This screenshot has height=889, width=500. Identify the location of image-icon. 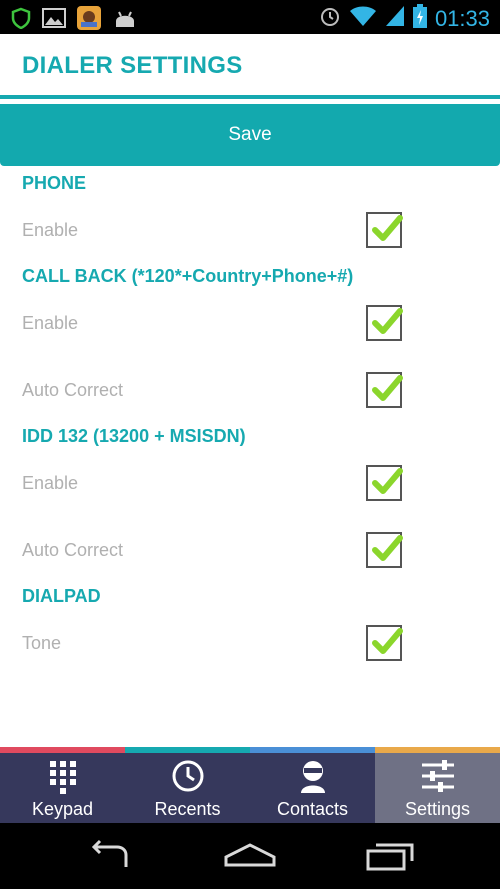
(54, 20).